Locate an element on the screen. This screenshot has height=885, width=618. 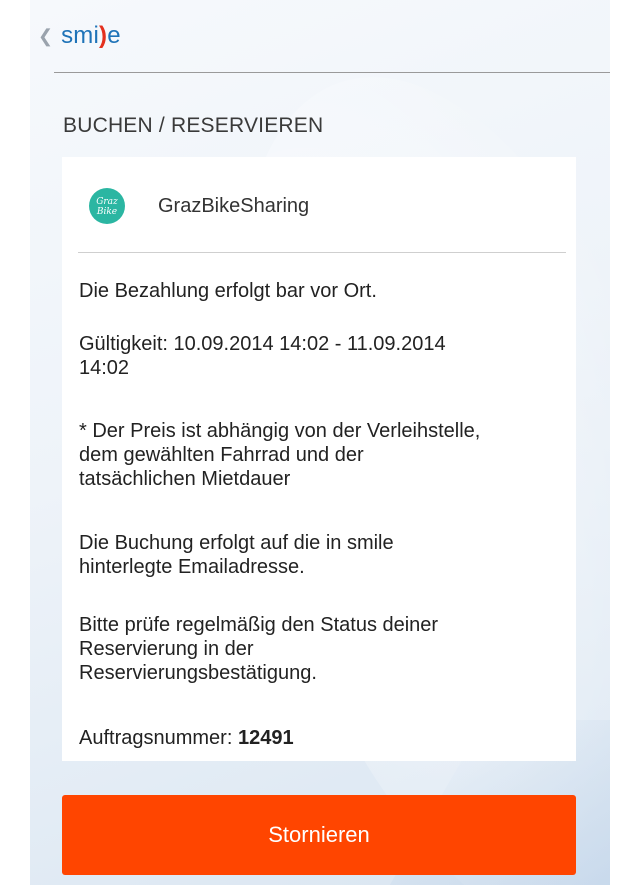
back-button: ❮ smi)e is located at coordinates (79, 36).